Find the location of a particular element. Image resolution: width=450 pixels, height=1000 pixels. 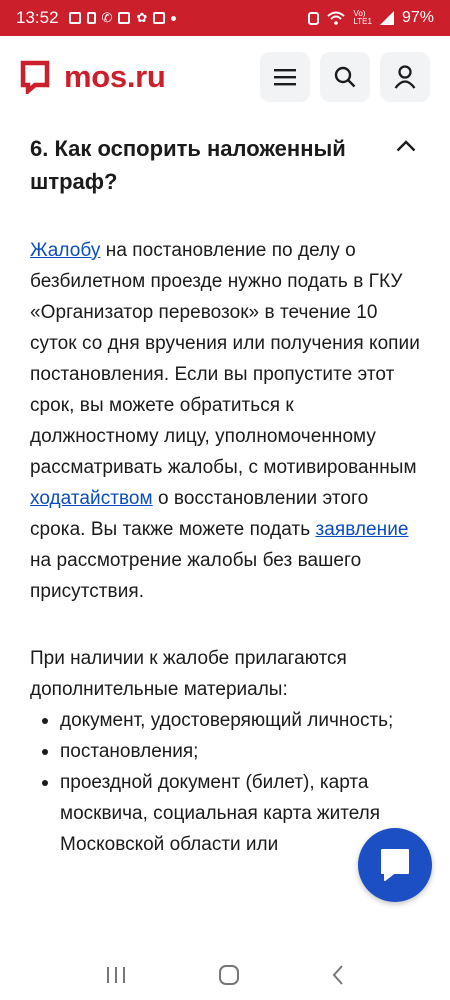

header-buttons is located at coordinates (345, 77).